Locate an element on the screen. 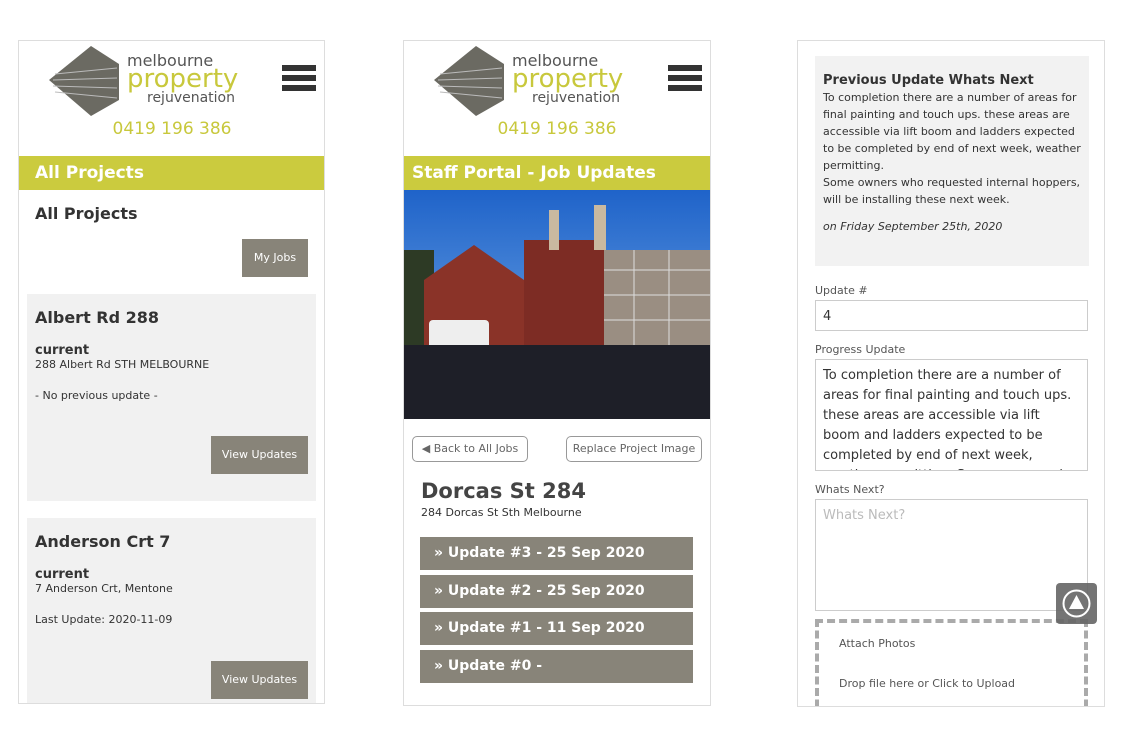 Image resolution: width=1122 pixels, height=746 pixels. update-item: » Update #3 - 25 Sep 2020 is located at coordinates (556, 553).